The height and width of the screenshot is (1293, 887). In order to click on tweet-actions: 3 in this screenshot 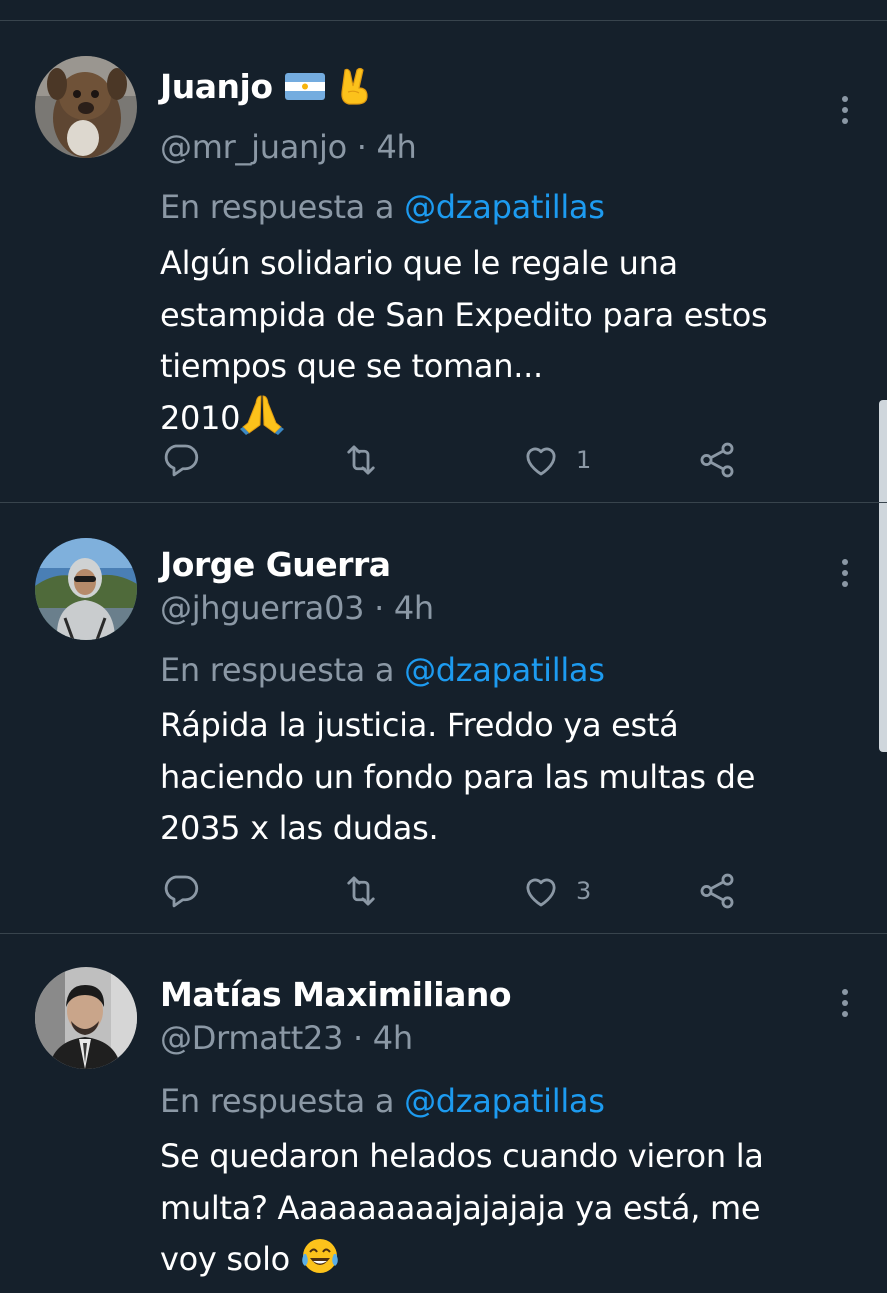, I will do `click(460, 891)`.